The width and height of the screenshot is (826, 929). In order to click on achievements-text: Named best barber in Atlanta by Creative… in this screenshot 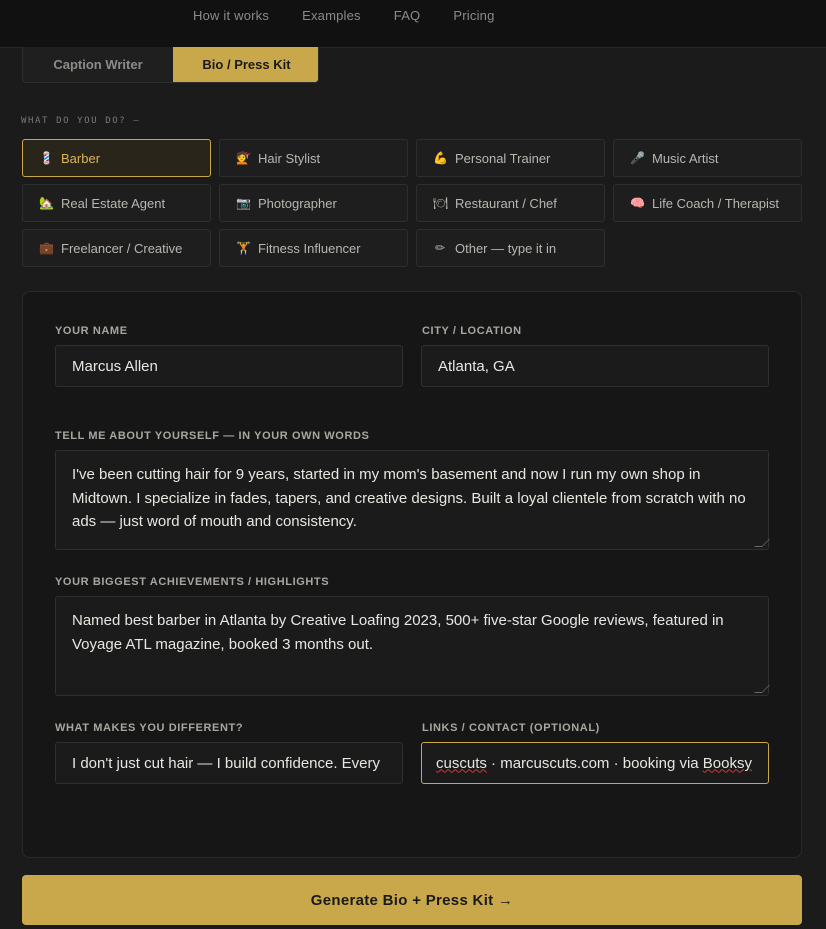, I will do `click(398, 632)`.